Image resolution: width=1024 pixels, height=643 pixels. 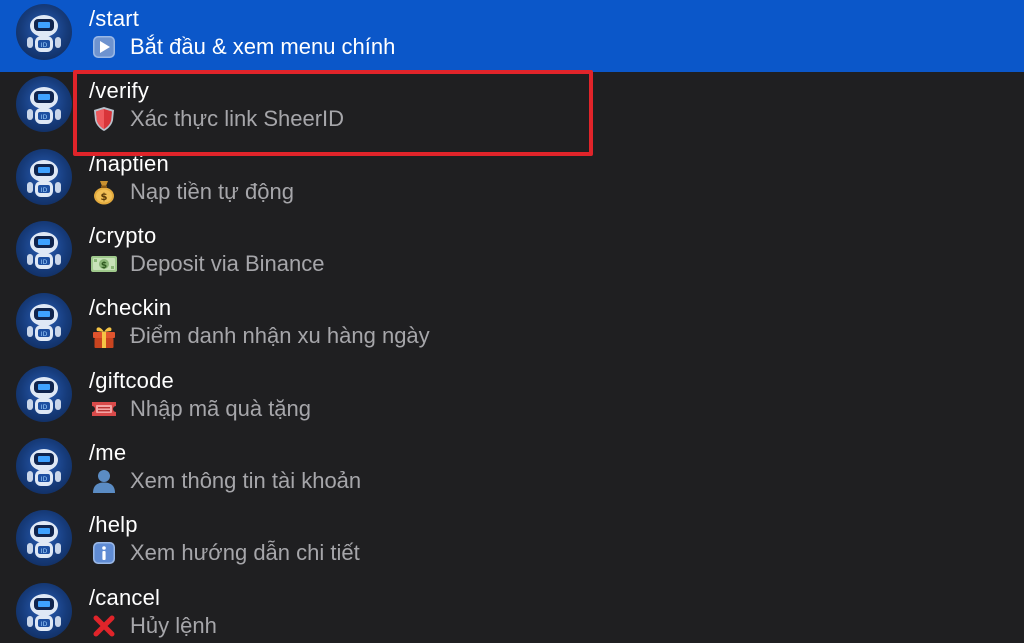 I want to click on command-item-verify: ID /verify Xác thực link SheerID, so click(x=512, y=108).